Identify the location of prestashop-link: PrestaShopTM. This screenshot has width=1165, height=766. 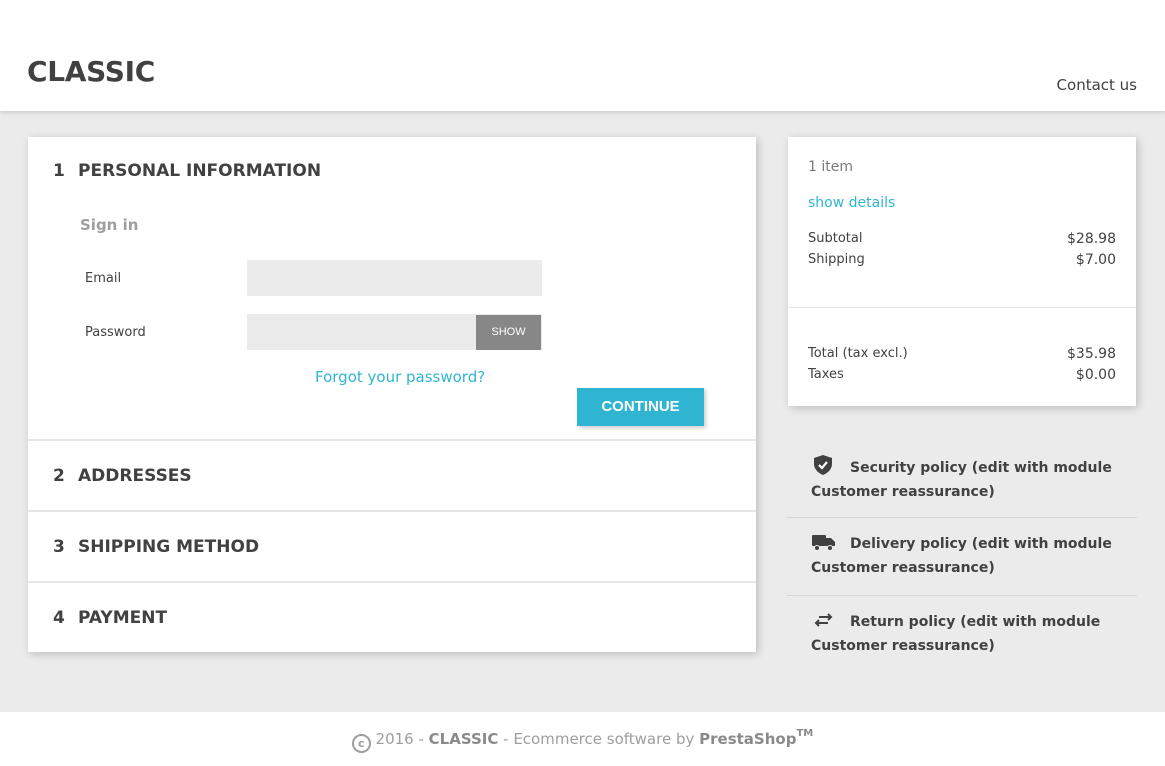
(756, 738).